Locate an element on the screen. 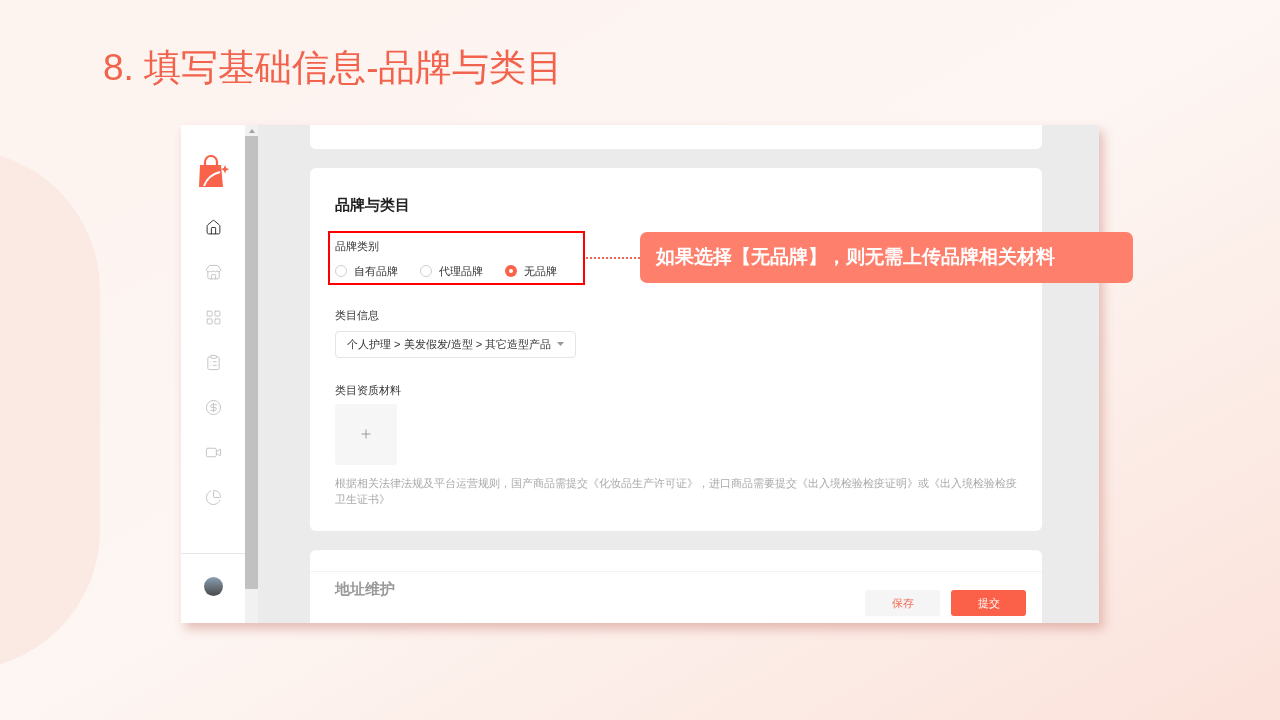 The width and height of the screenshot is (1280, 720). callout: 如果选择【无品牌】，则无需上传品牌相关材料 is located at coordinates (886, 257).